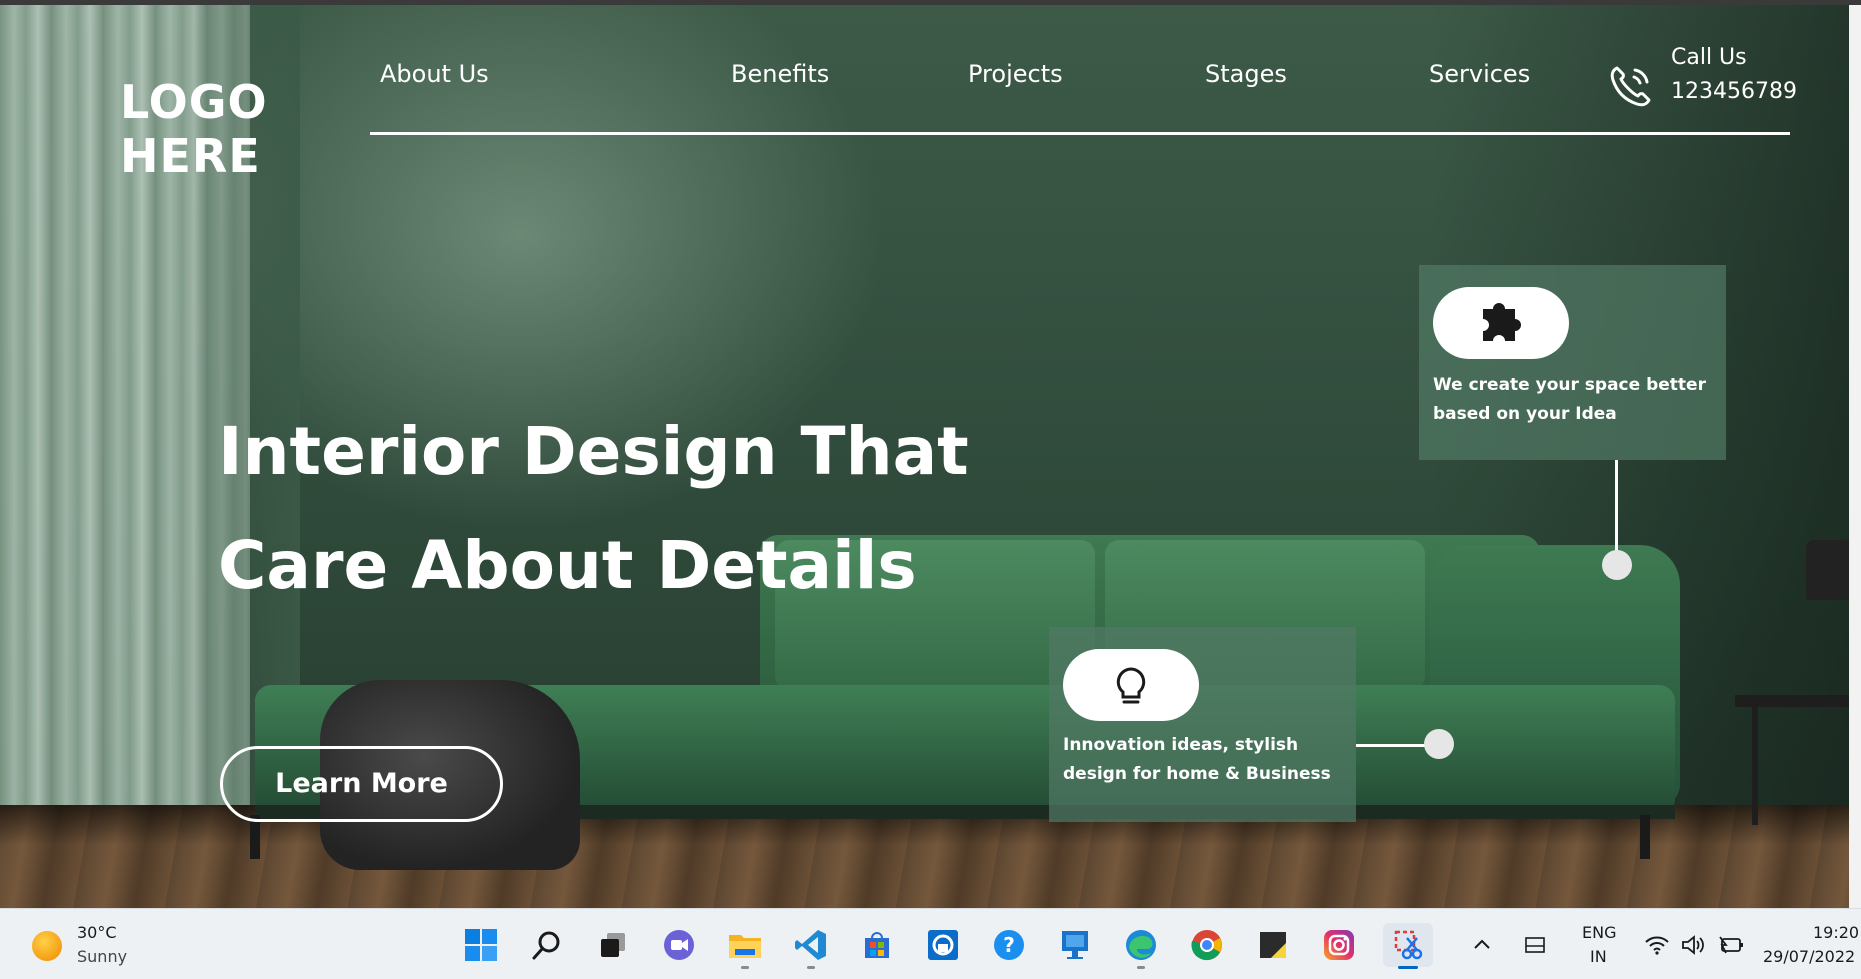 Image resolution: width=1861 pixels, height=979 pixels. I want to click on instagram-icon, so click(1339, 945).